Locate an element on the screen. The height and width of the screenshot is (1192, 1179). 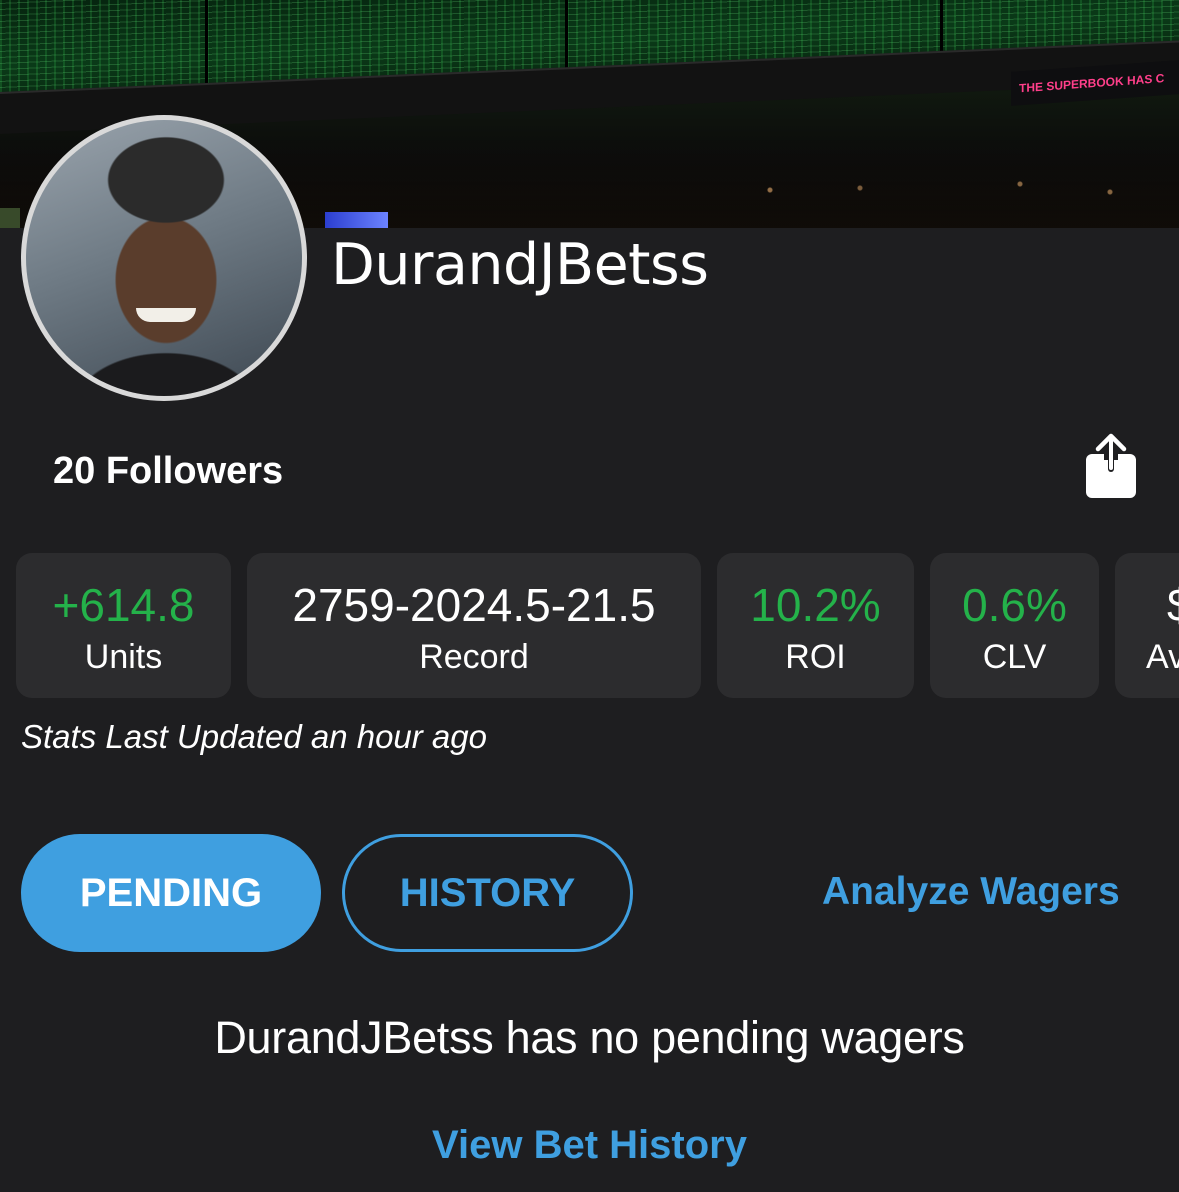
share-icon is located at coordinates (1111, 465).